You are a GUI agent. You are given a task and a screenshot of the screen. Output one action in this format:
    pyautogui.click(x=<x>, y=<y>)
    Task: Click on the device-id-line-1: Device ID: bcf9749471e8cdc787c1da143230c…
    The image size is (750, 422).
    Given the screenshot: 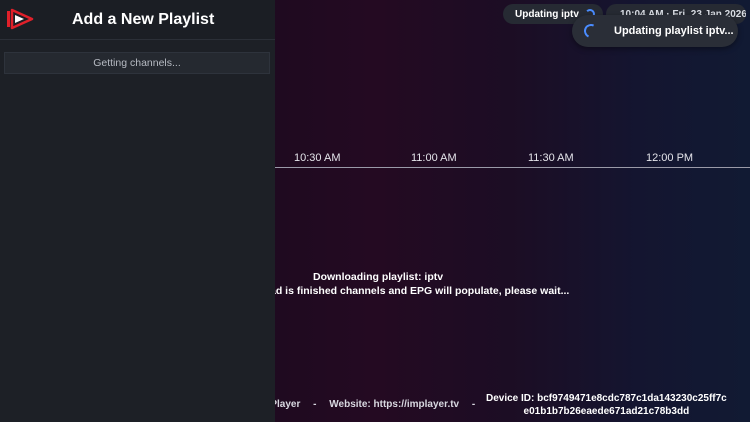 What is the action you would take?
    pyautogui.click(x=606, y=398)
    